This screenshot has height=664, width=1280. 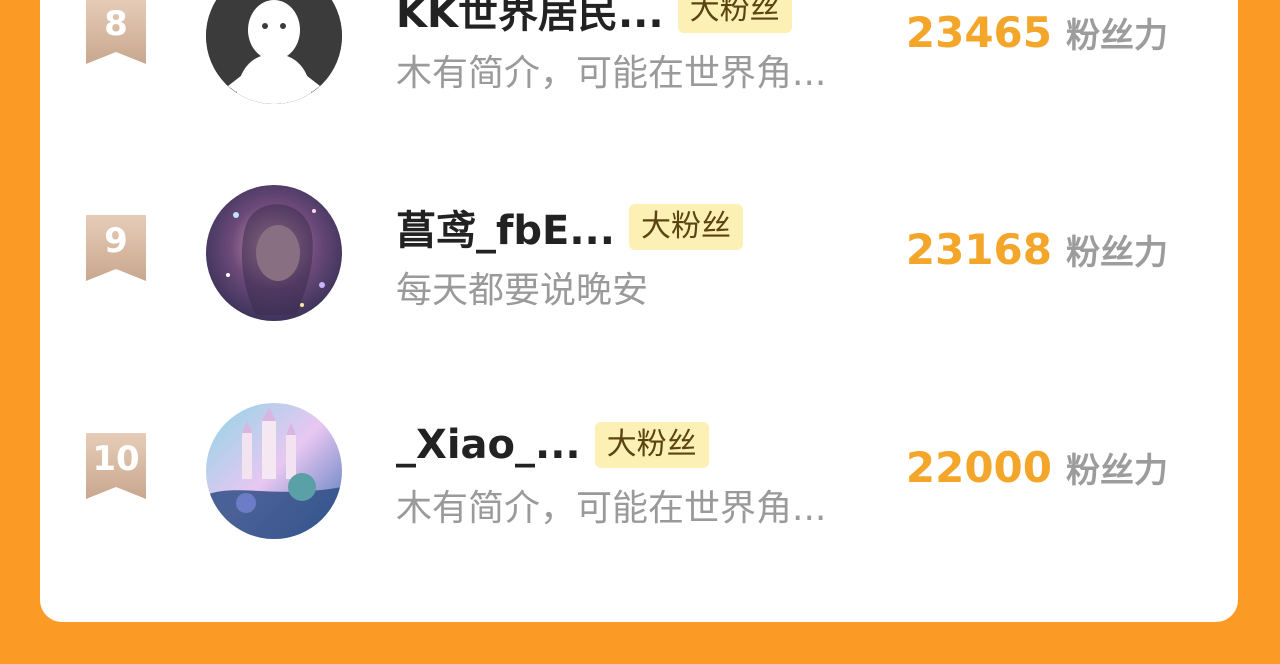 I want to click on fan-power-value: 22000, so click(x=978, y=467).